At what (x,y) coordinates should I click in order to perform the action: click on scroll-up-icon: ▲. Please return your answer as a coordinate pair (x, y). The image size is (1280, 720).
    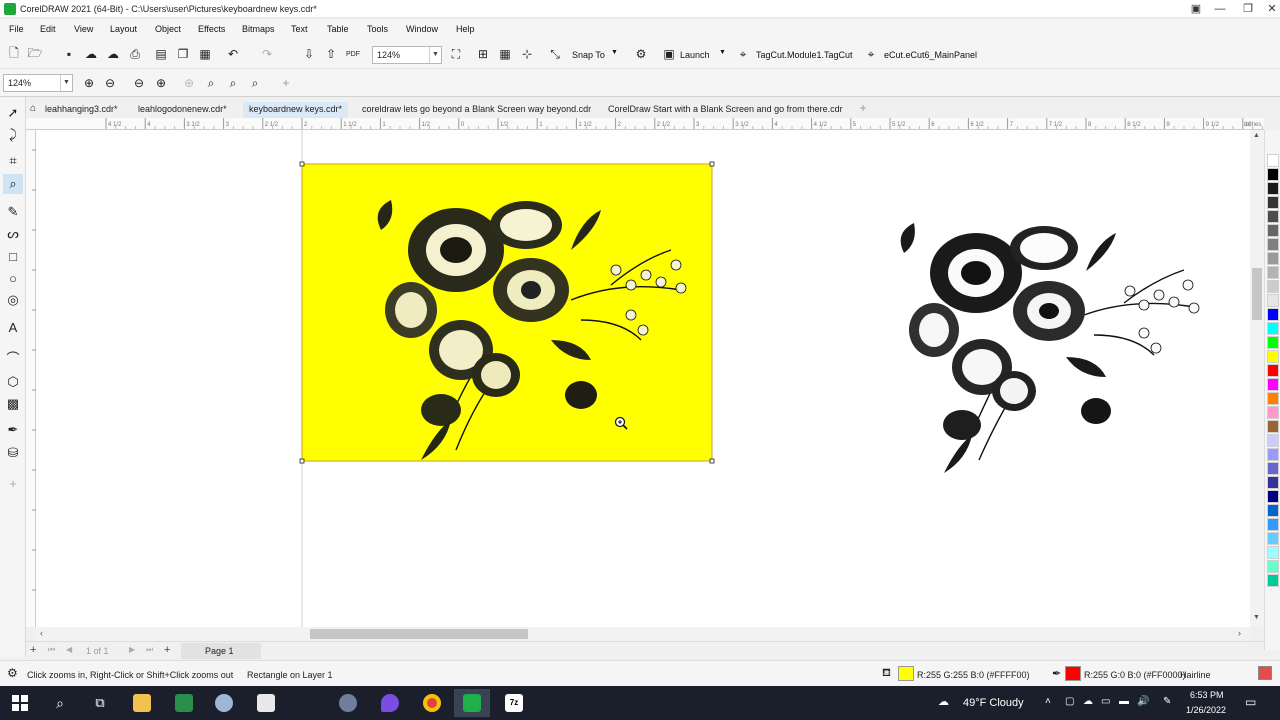
    Looking at the image, I should click on (1256, 135).